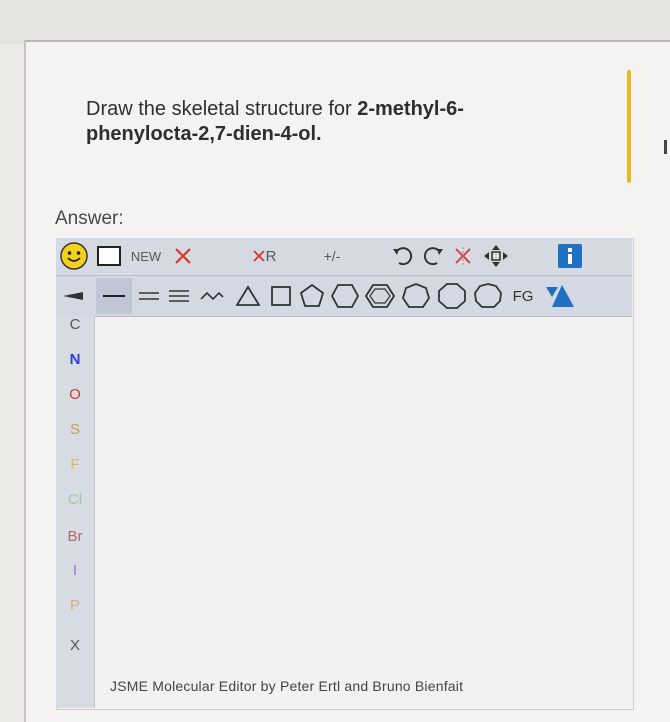 Image resolution: width=670 pixels, height=722 pixels. I want to click on editor-toolbar-bonds: FG, so click(344, 296).